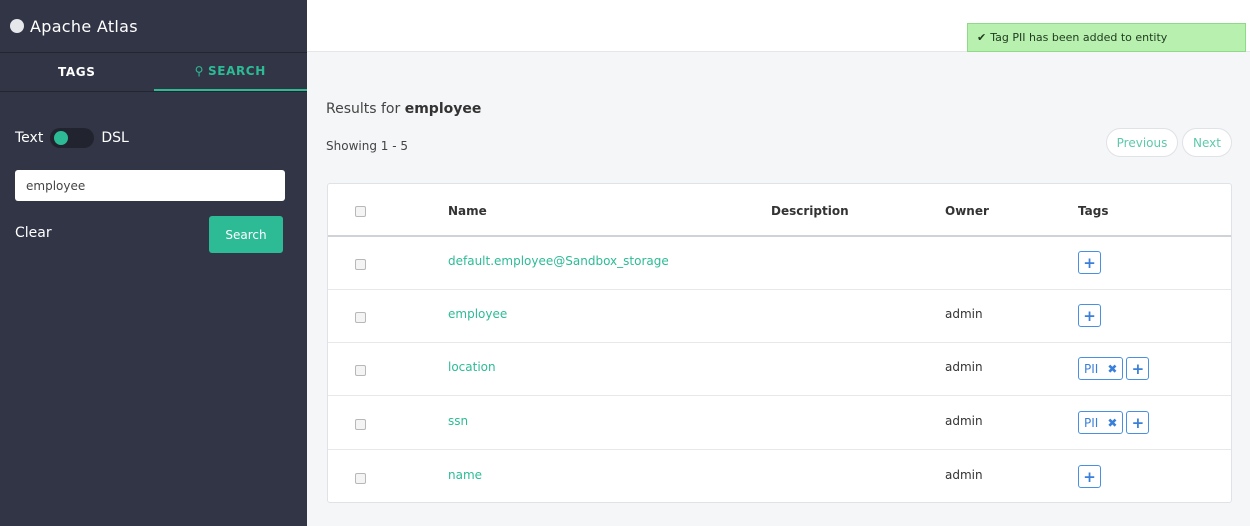  Describe the element at coordinates (363, 109) in the screenshot. I see `results-prefix: Results for` at that location.